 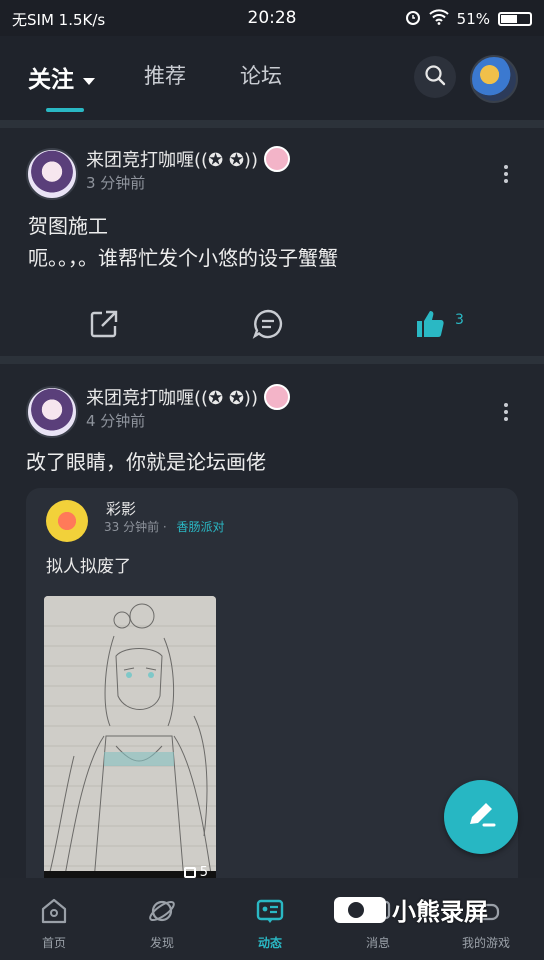 I want to click on nav-discover-label: 发现, so click(x=161, y=943).